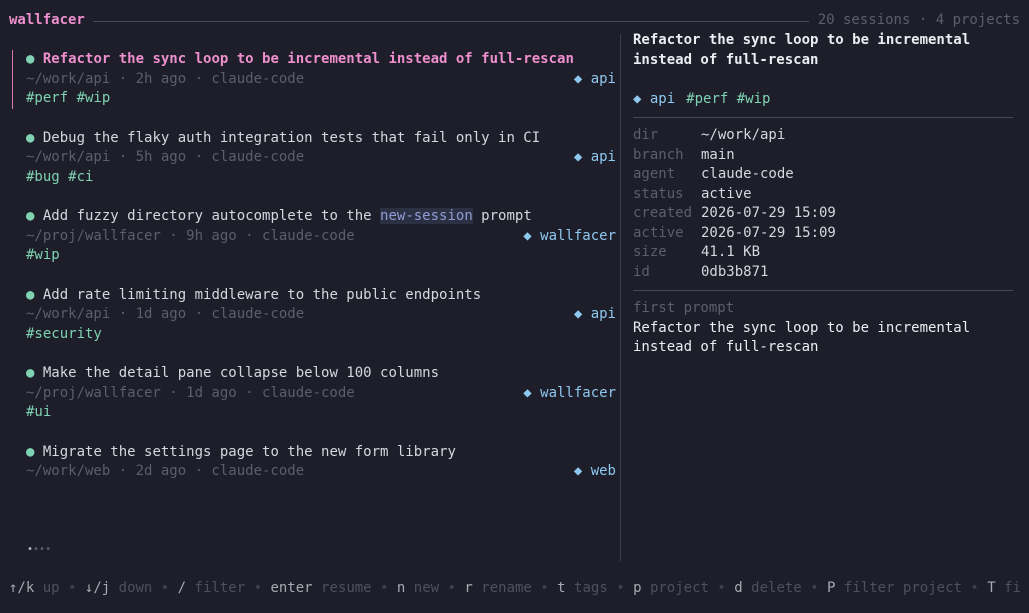 The image size is (1029, 613). I want to click on help-desc: resume, so click(346, 588).